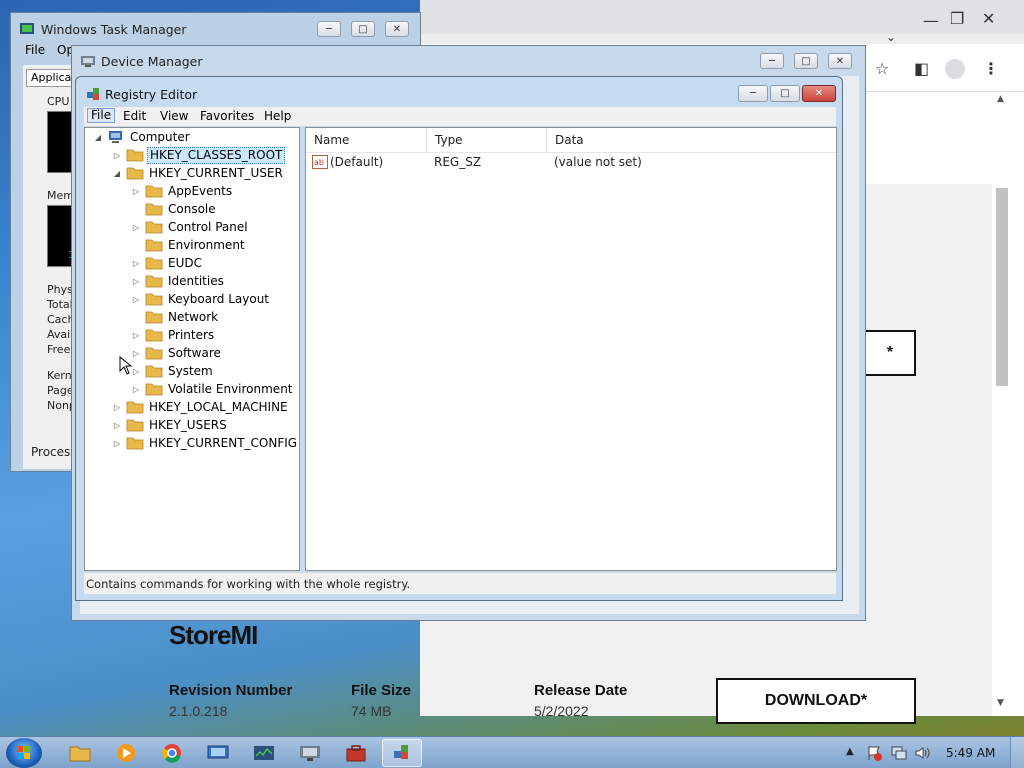 The height and width of the screenshot is (768, 1024). What do you see at coordinates (460, 116) in the screenshot?
I see `menu-bar: File Edit View Favorites Help` at bounding box center [460, 116].